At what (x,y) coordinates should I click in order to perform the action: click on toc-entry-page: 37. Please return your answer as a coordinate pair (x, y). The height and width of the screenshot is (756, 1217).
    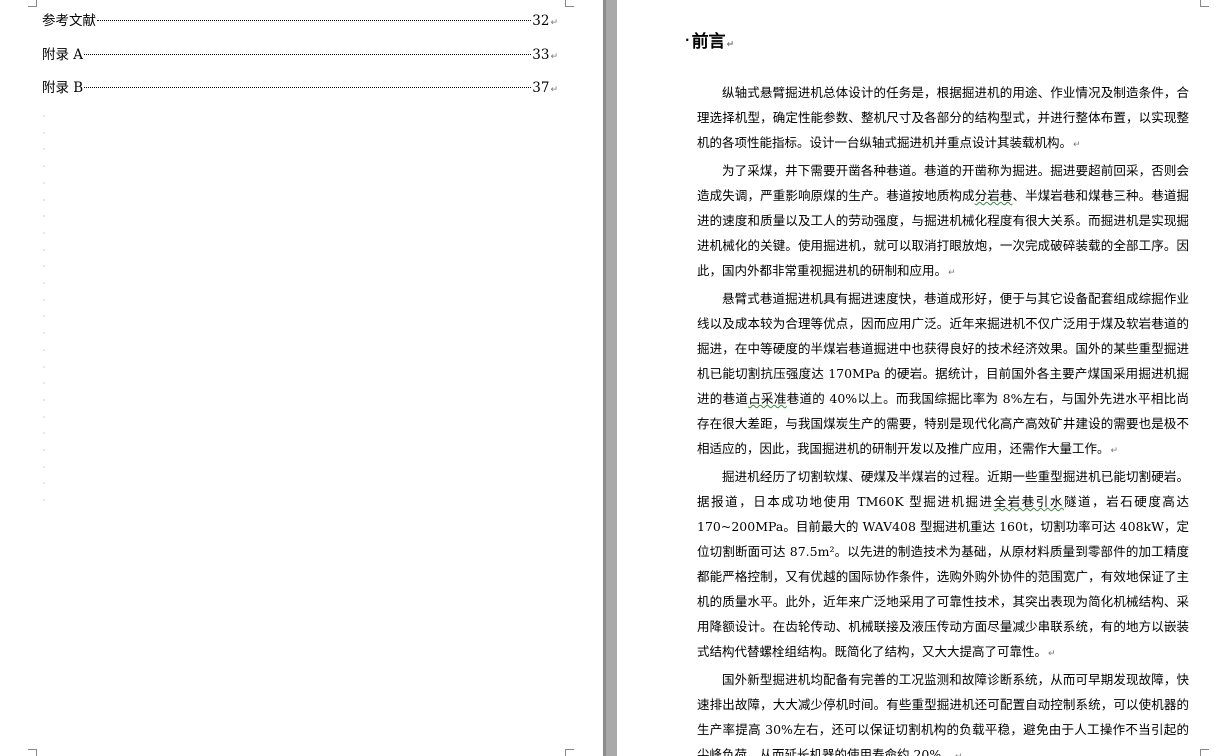
    Looking at the image, I should click on (541, 88).